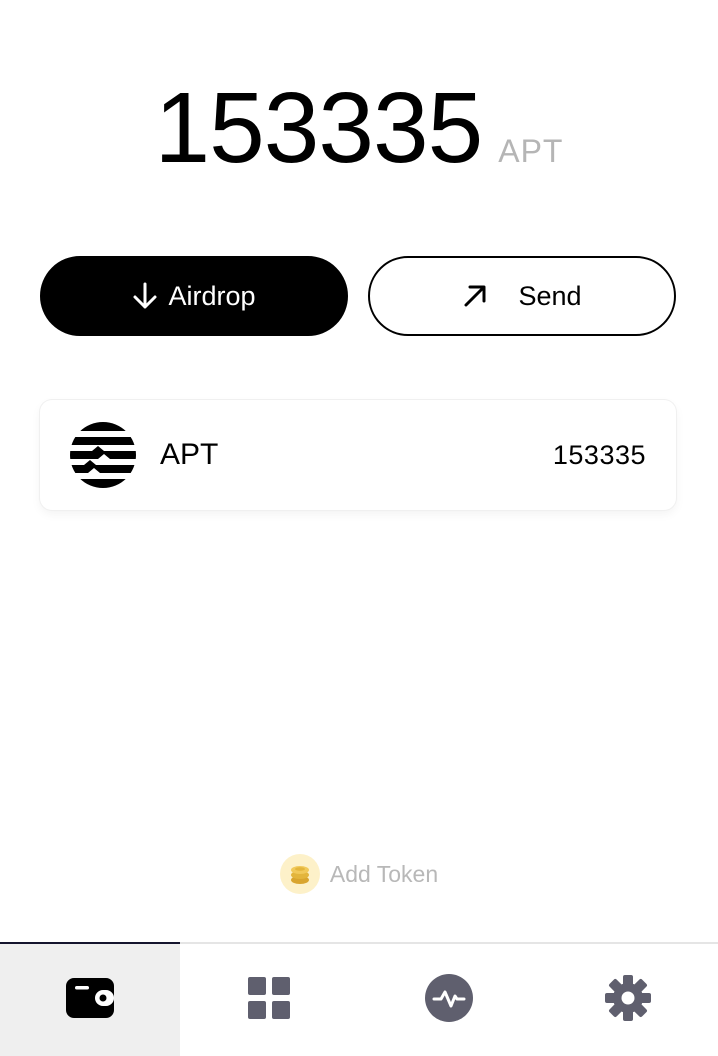  What do you see at coordinates (358, 455) in the screenshot?
I see `token-row-apt: APT 153335` at bounding box center [358, 455].